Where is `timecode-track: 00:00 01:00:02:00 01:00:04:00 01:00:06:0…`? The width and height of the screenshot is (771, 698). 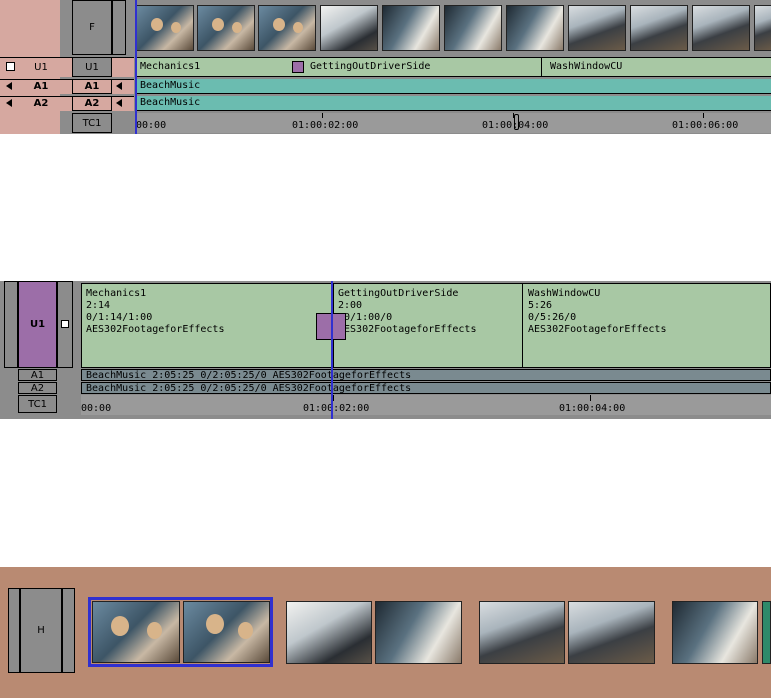 timecode-track: 00:00 01:00:02:00 01:00:04:00 01:00:06:0… is located at coordinates (453, 123).